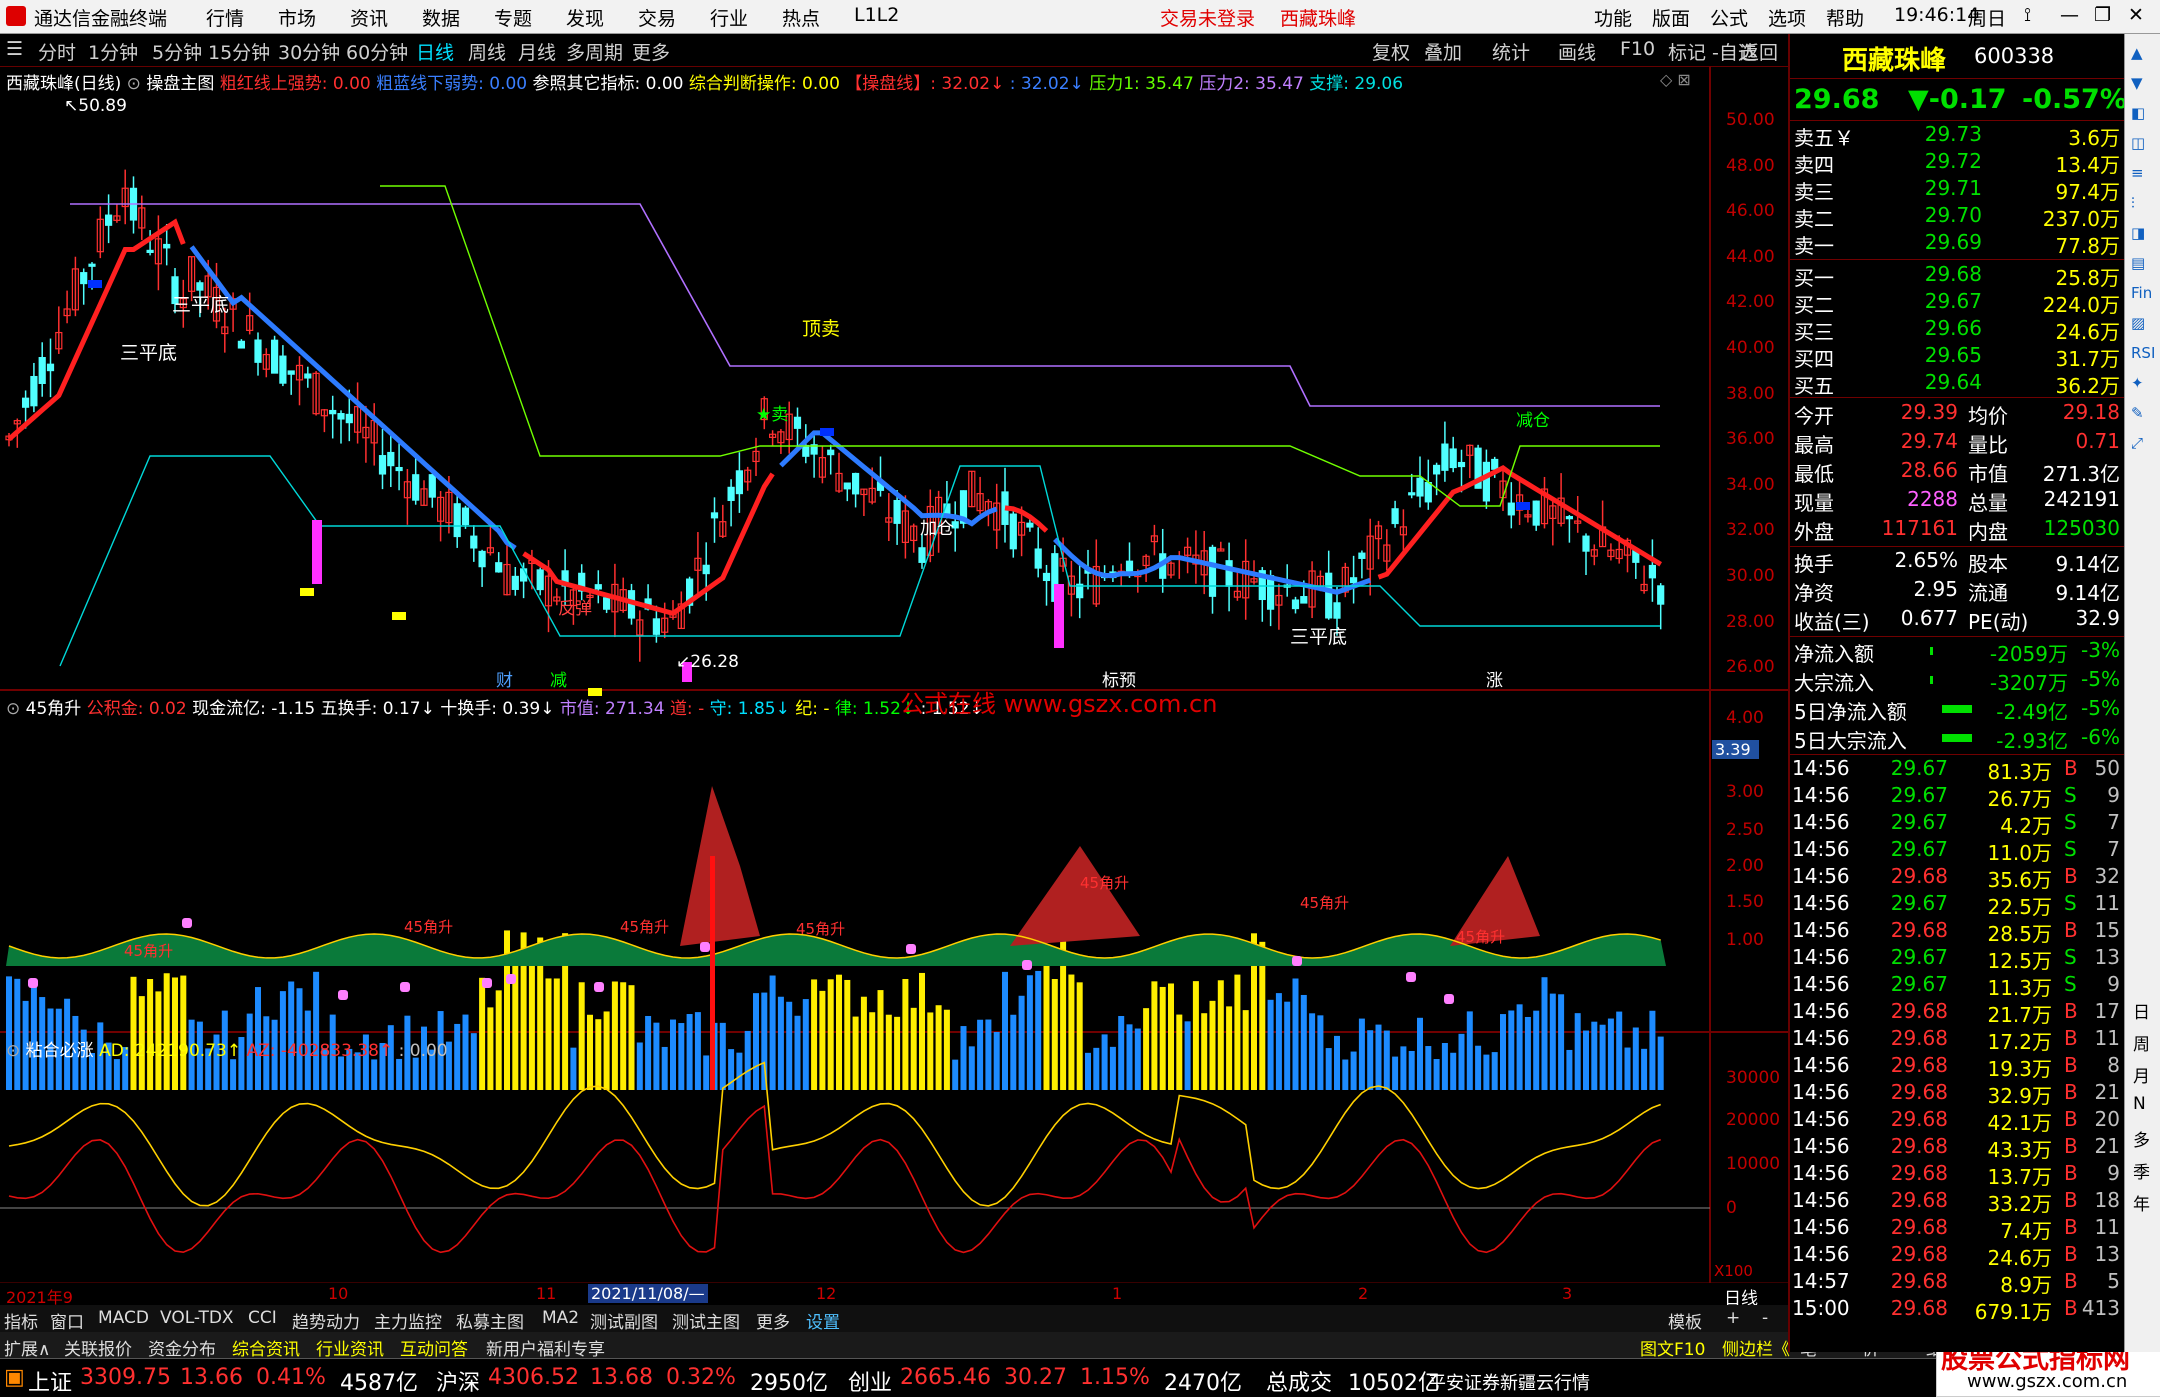 This screenshot has width=2160, height=1397. I want to click on tab-ma2: MA2, so click(560, 1318).